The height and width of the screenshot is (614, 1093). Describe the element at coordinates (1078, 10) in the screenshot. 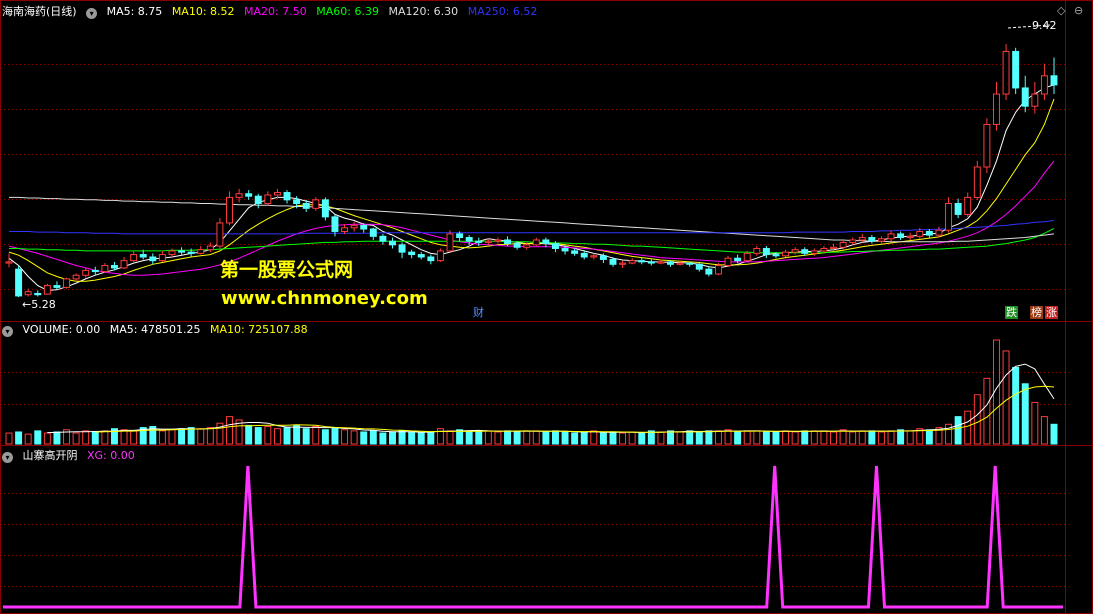

I see `expand-icon: ⊖` at that location.